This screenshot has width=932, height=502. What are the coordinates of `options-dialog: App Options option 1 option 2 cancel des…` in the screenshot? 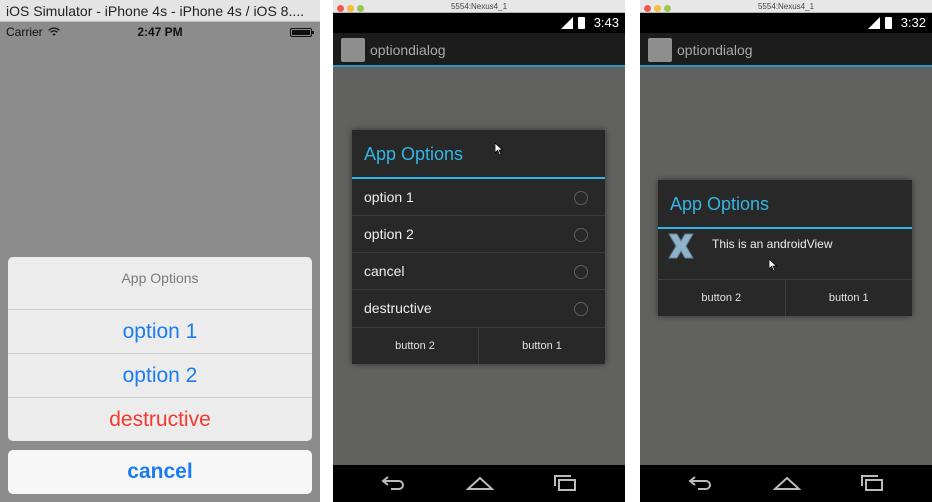 It's located at (478, 247).